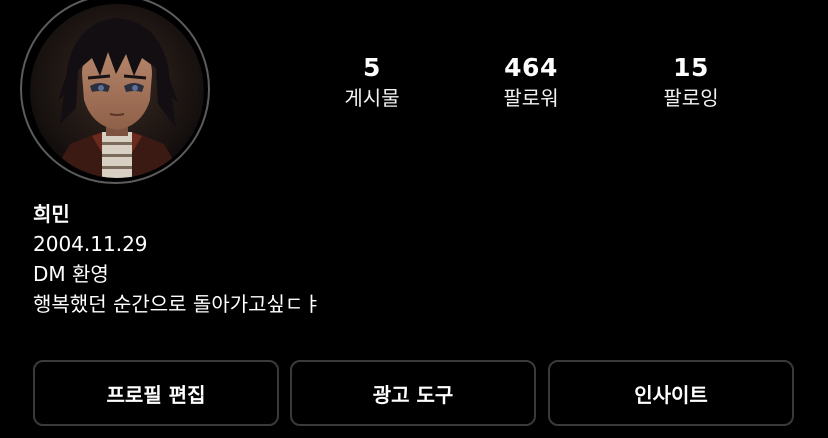 This screenshot has height=438, width=828. What do you see at coordinates (156, 393) in the screenshot?
I see `edit-profile-button: 프로필 편집` at bounding box center [156, 393].